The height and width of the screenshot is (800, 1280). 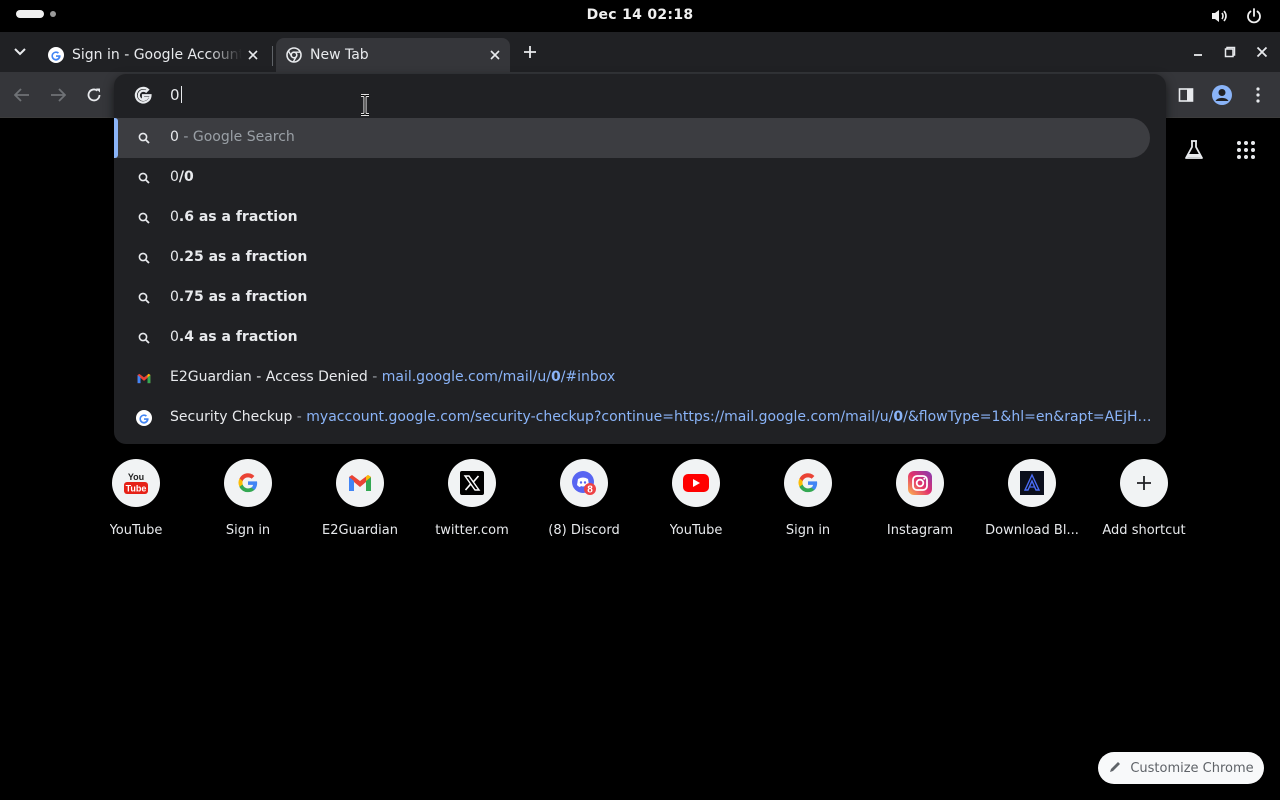 What do you see at coordinates (136, 477) in the screenshot?
I see `svg-text: You` at bounding box center [136, 477].